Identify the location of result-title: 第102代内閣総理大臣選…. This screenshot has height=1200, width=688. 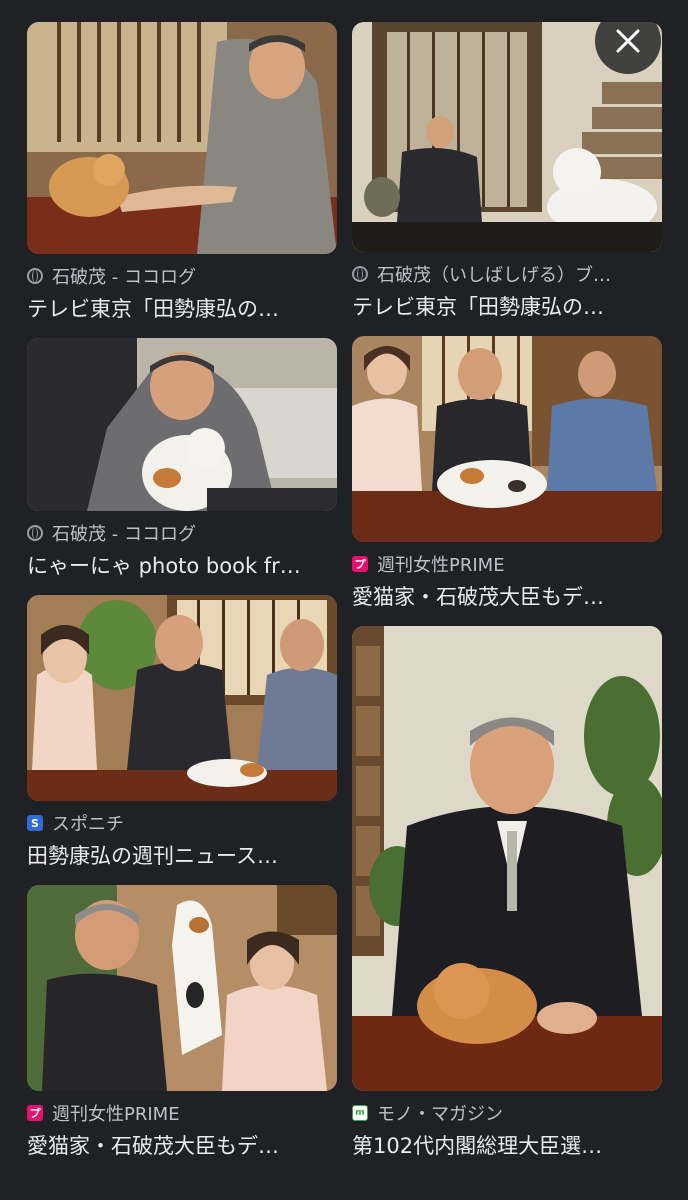
(507, 1146).